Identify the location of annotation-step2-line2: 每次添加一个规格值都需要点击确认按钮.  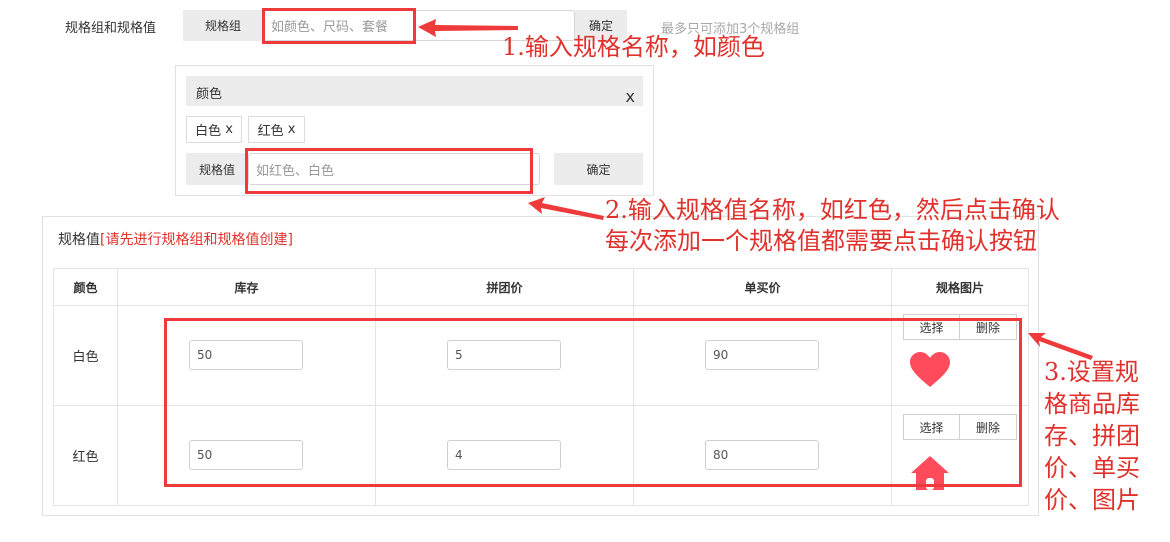
(821, 241).